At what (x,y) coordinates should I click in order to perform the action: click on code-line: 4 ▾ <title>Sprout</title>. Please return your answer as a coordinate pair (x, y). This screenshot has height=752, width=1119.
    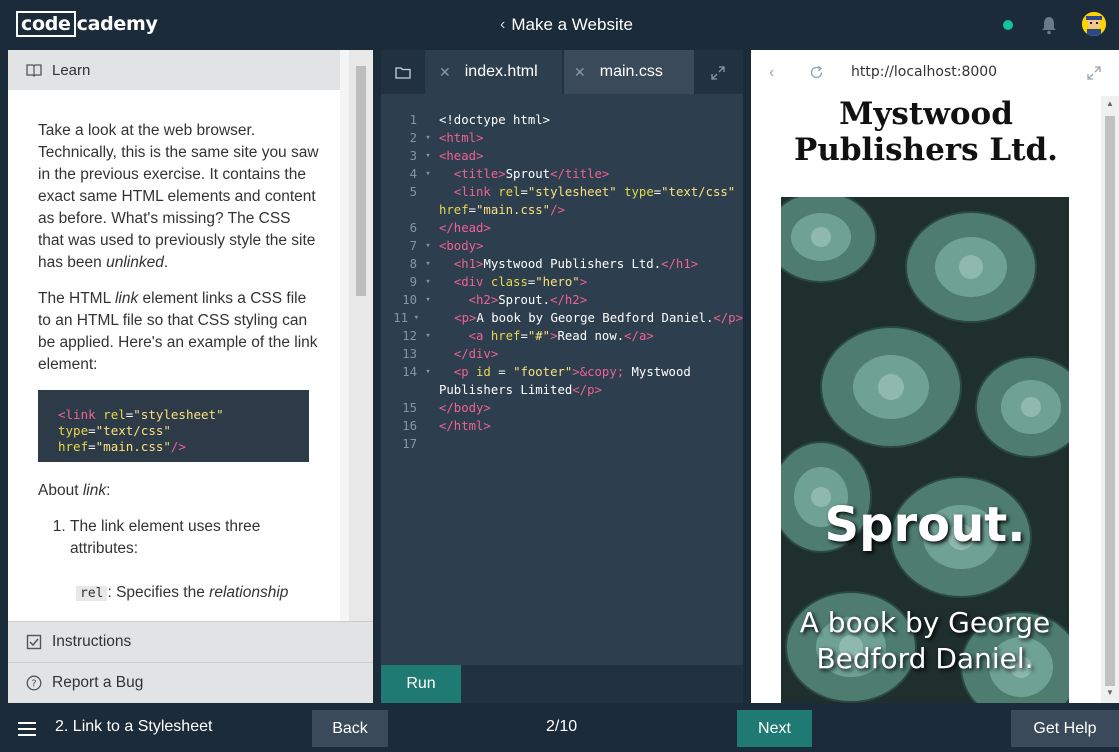
    Looking at the image, I should click on (509, 174).